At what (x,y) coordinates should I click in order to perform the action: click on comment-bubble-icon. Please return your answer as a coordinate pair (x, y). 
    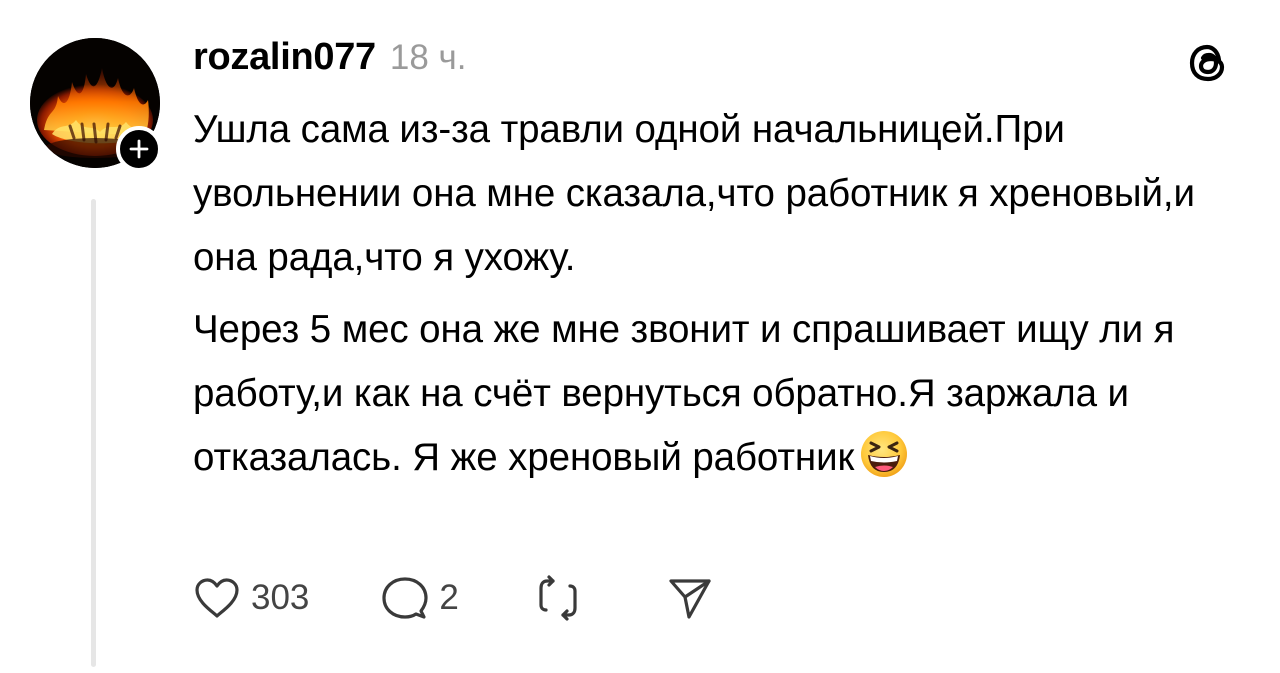
    Looking at the image, I should click on (405, 598).